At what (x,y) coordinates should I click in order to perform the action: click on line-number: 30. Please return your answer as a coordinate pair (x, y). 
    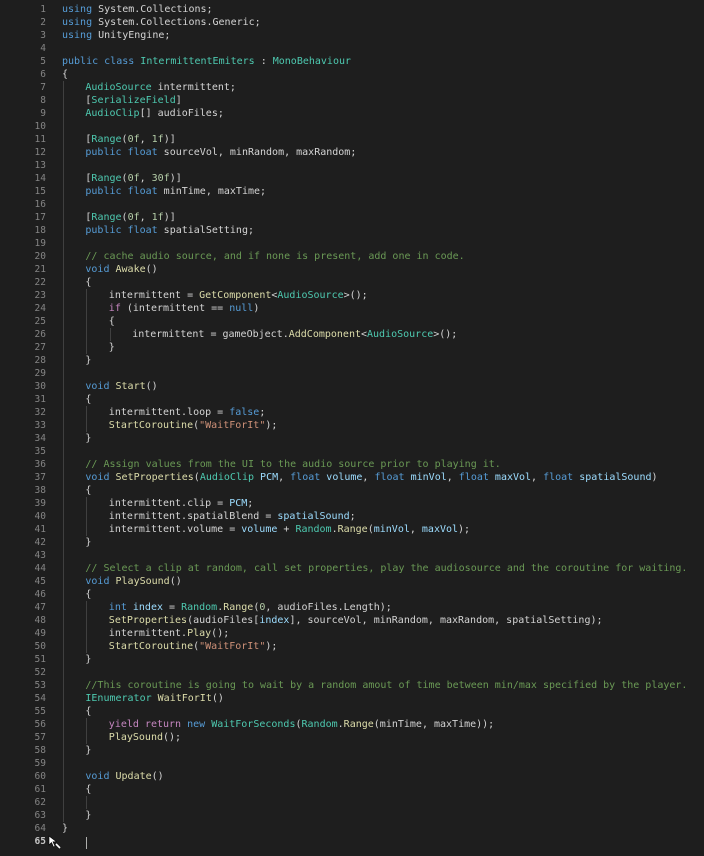
    Looking at the image, I should click on (40, 386).